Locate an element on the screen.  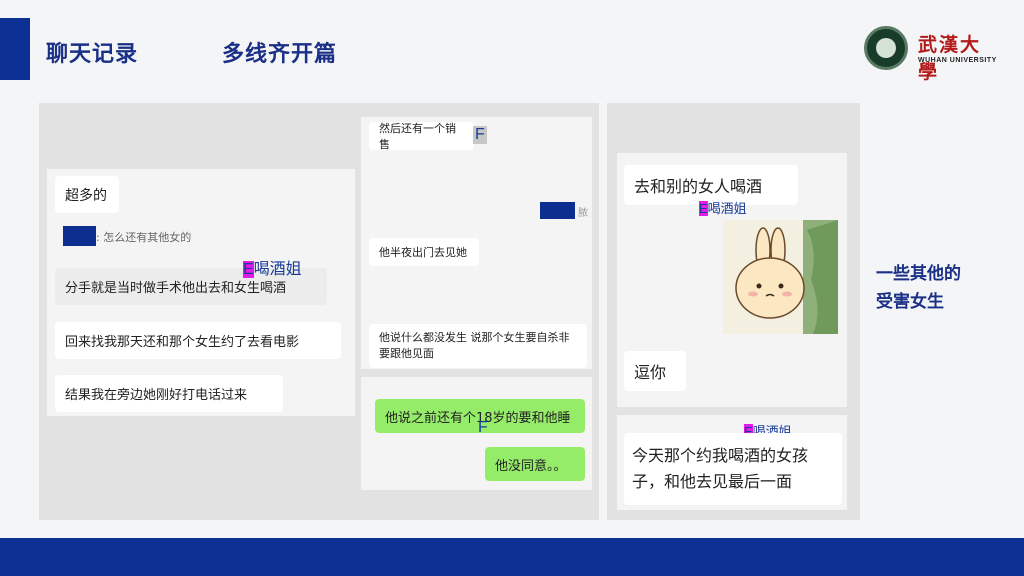
message-bubble: 逗你 is located at coordinates (655, 371).